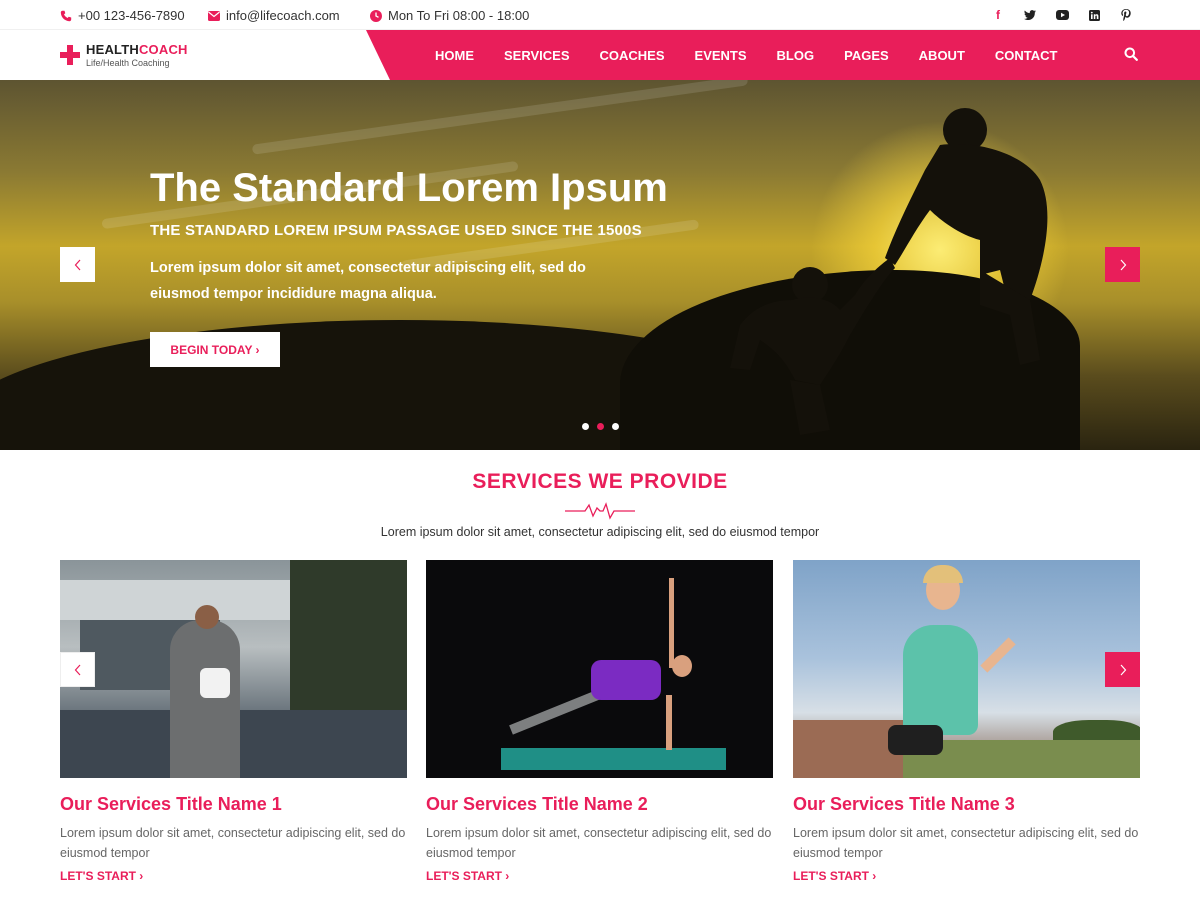 Image resolution: width=1200 pixels, height=900 pixels. What do you see at coordinates (889, 271) in the screenshot?
I see `climbers-silhouette` at bounding box center [889, 271].